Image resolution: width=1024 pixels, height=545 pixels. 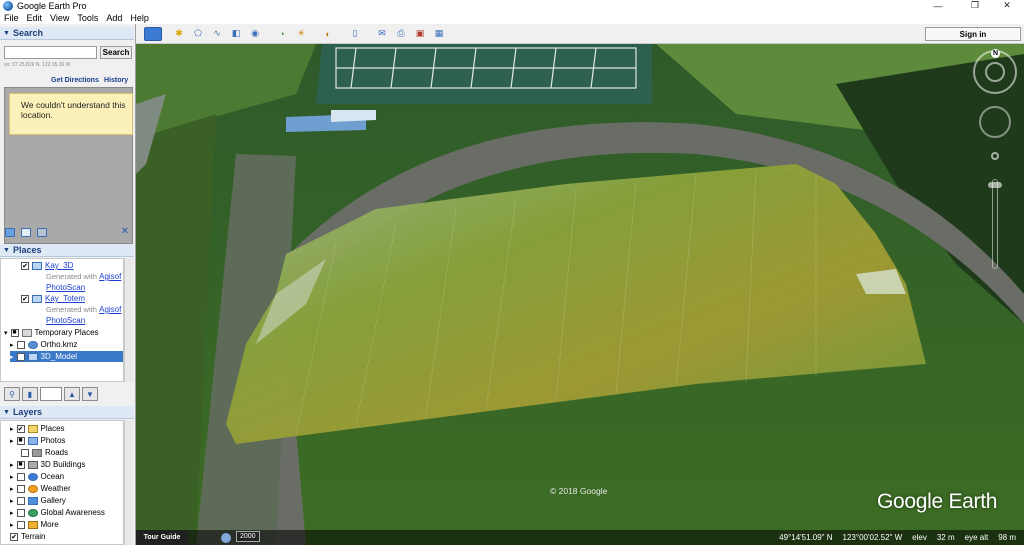 What do you see at coordinates (71, 114) in the screenshot?
I see `search-error-notice: We couldn't understand this location.` at bounding box center [71, 114].